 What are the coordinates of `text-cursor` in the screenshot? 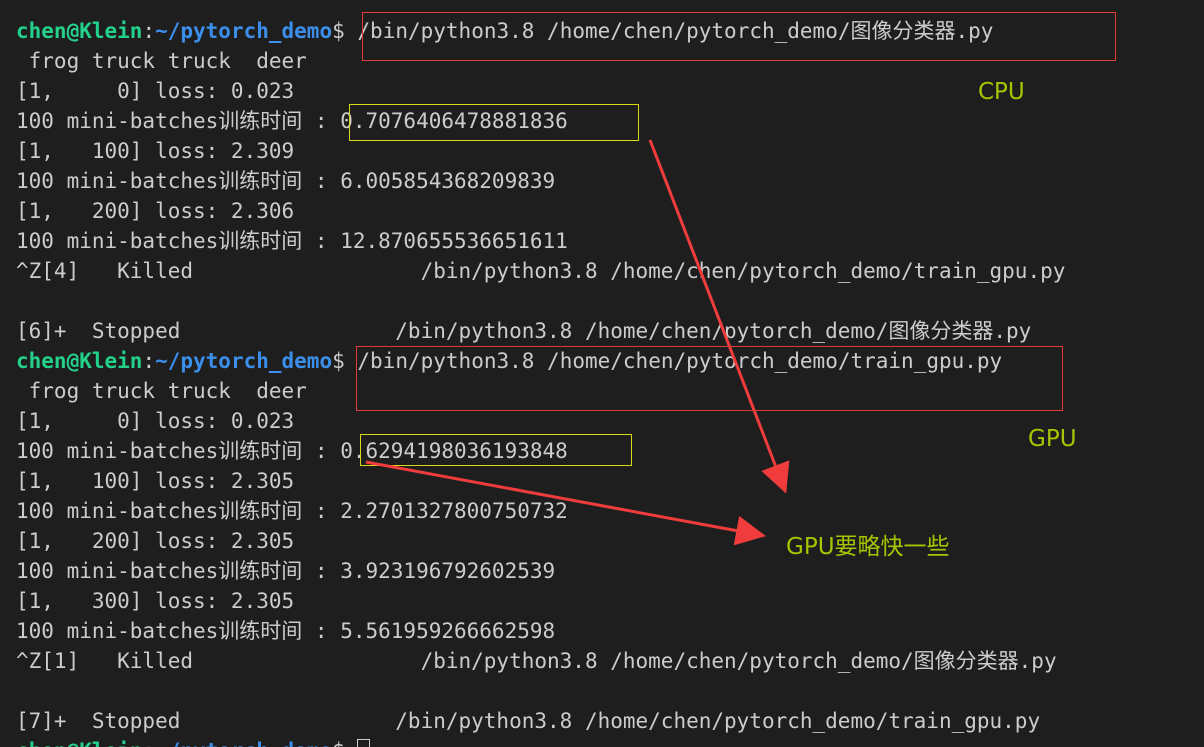 It's located at (364, 743).